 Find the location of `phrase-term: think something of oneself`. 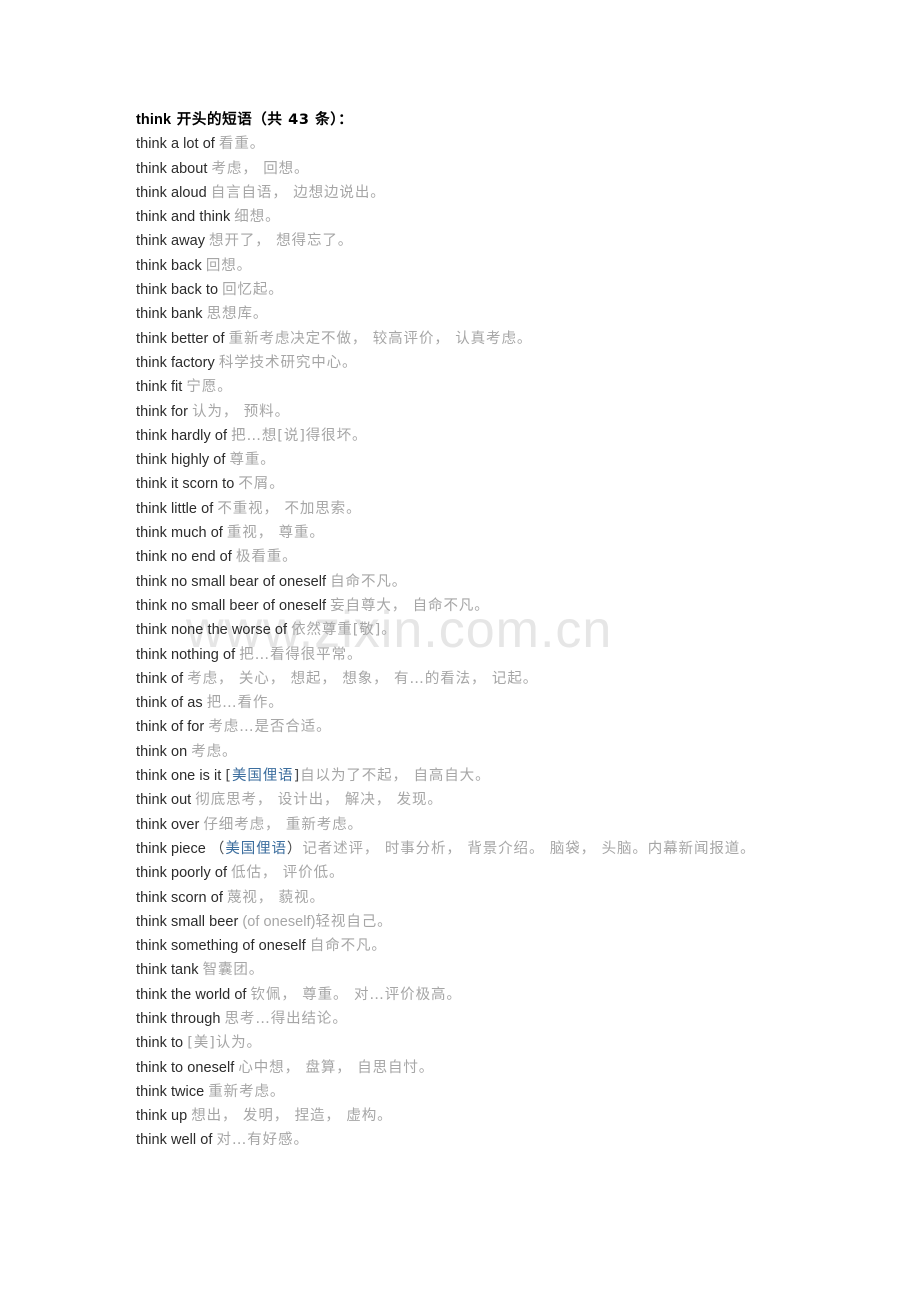

phrase-term: think something of oneself is located at coordinates (221, 946).